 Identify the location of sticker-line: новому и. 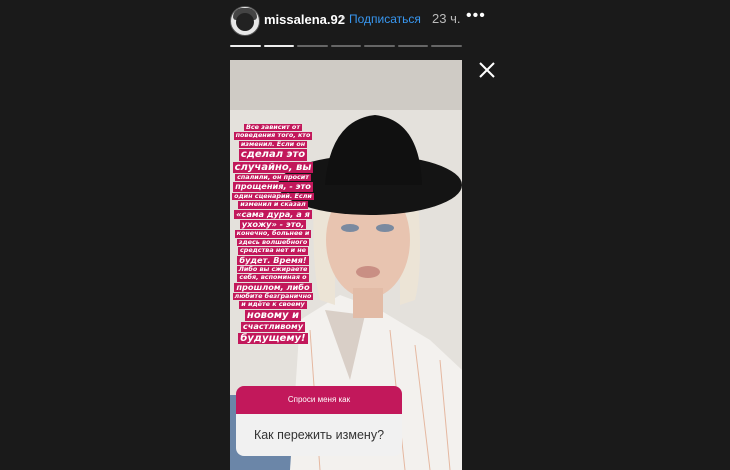
(273, 315).